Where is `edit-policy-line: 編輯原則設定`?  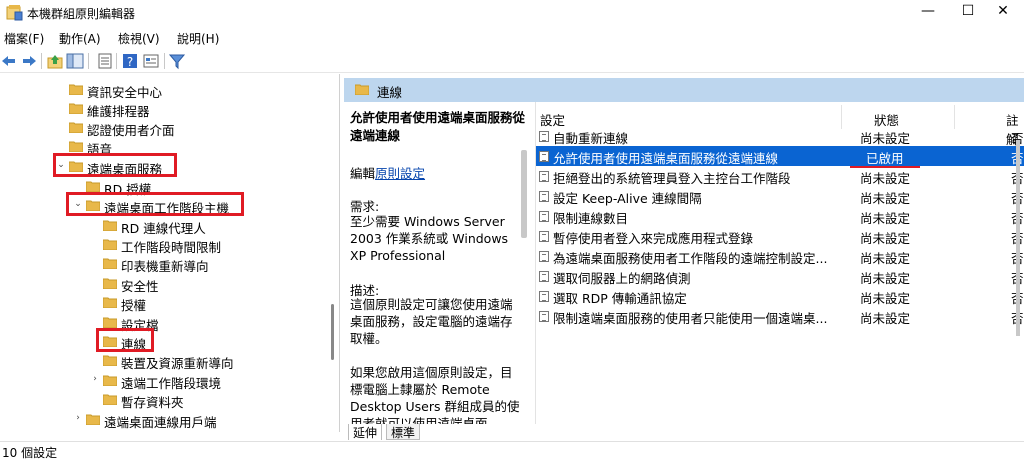
edit-policy-line: 編輯原則設定 is located at coordinates (387, 172).